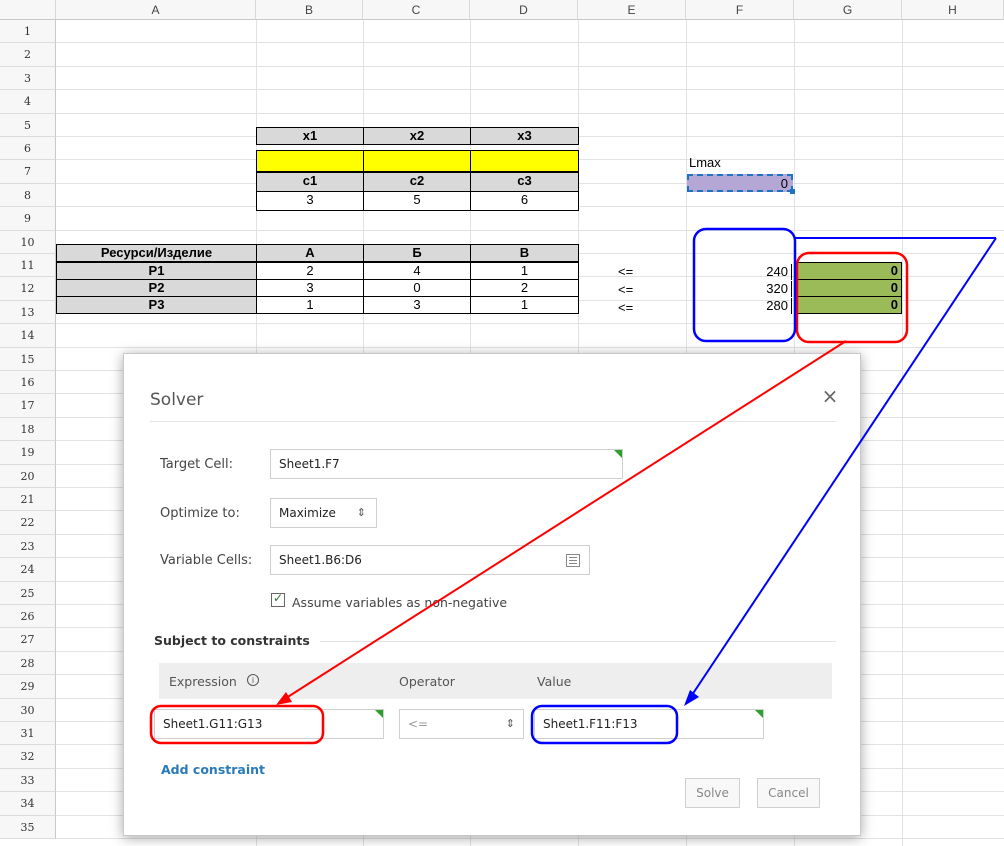 The image size is (1004, 846). Describe the element at coordinates (28, 640) in the screenshot. I see `row-header: 27` at that location.